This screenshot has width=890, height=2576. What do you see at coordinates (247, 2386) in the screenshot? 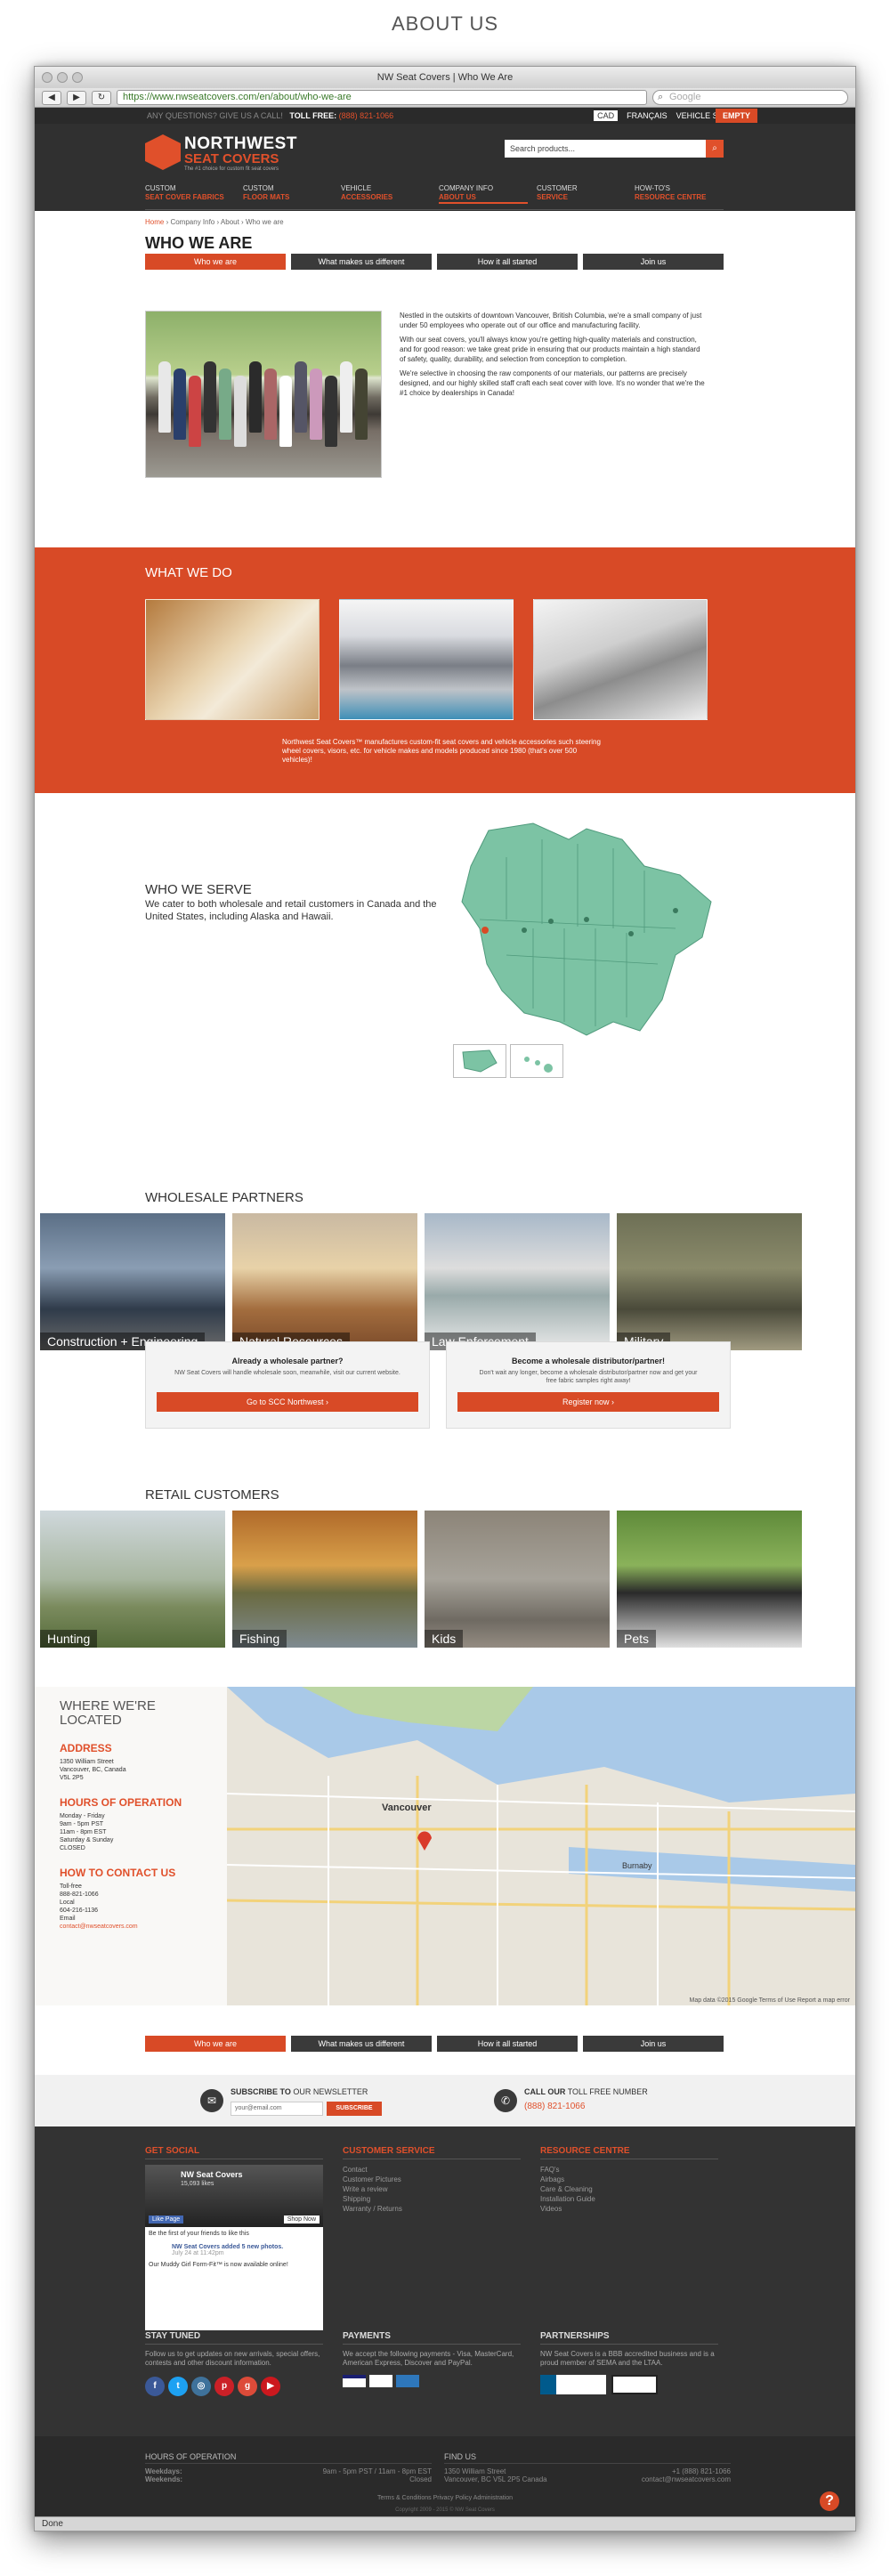
I see `google-plus-icon: g` at bounding box center [247, 2386].